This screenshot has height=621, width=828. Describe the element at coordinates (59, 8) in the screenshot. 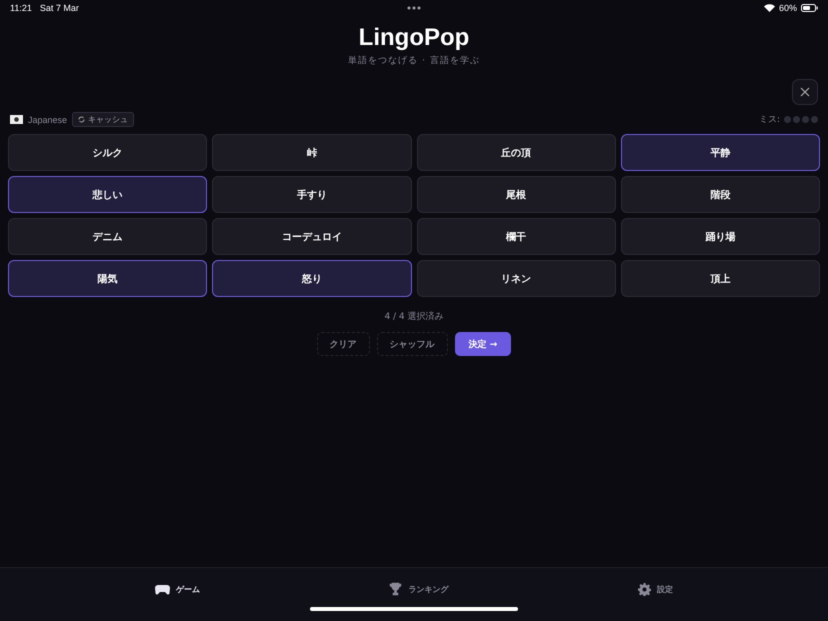

I see `status-date: Sat 7 Mar` at that location.